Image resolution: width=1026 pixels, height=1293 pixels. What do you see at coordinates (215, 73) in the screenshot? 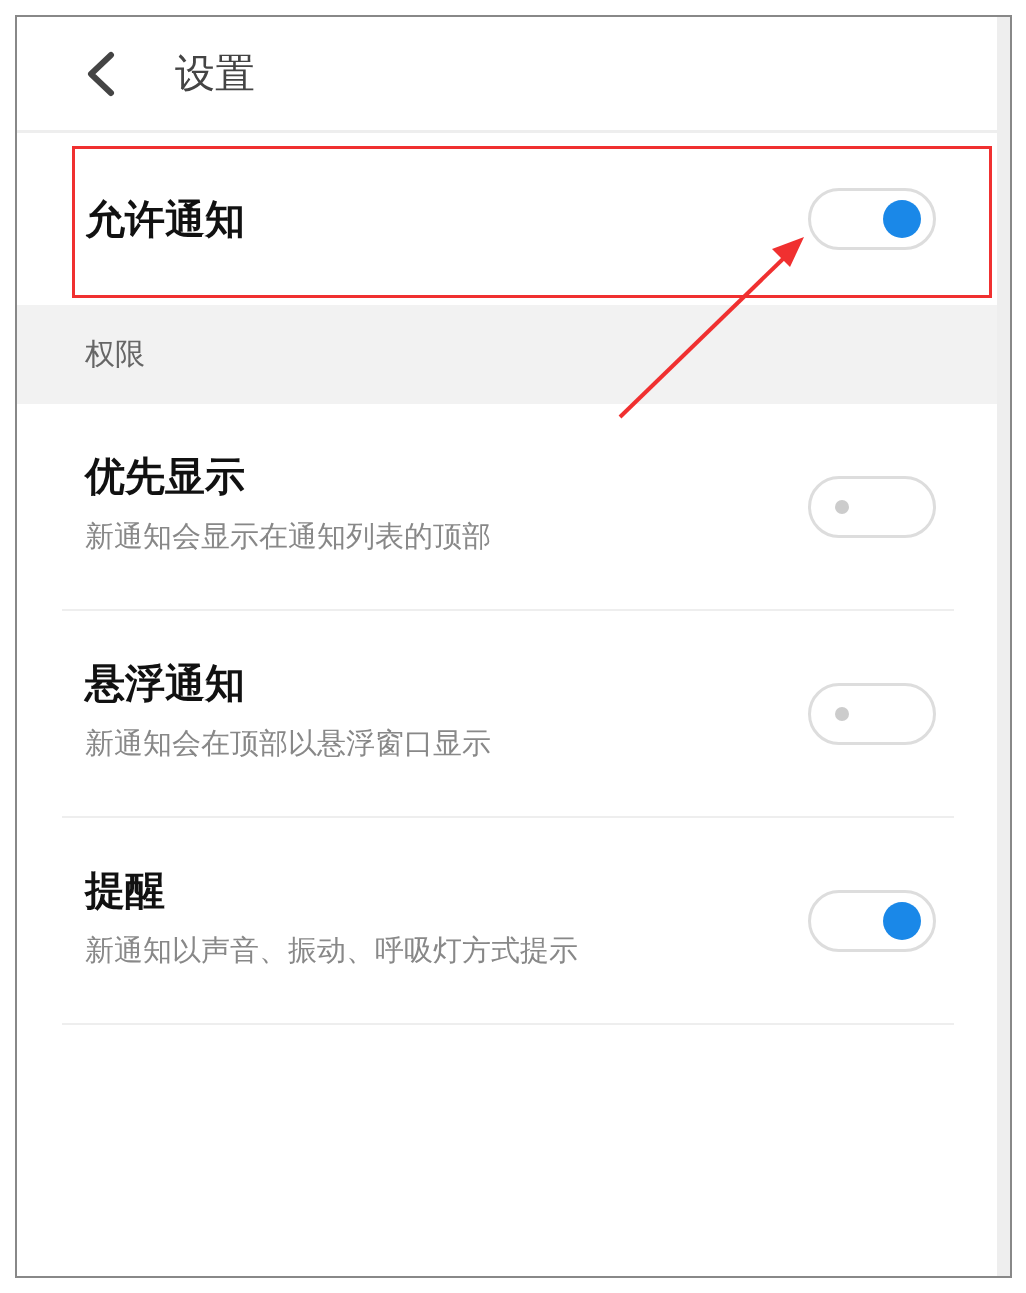
I see `page-title: 设置` at bounding box center [215, 73].